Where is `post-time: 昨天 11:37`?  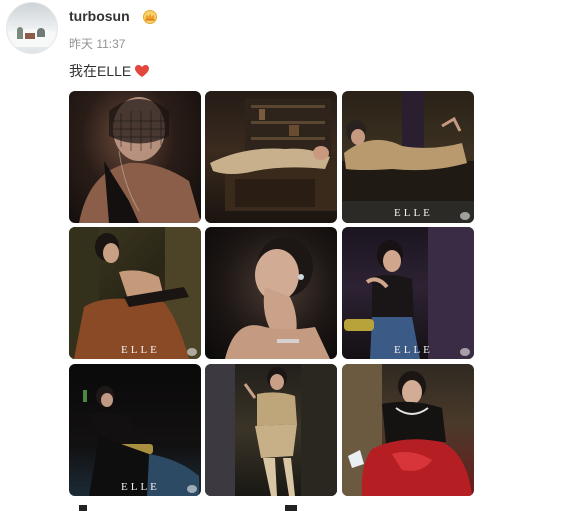
post-time: 昨天 11:37 is located at coordinates (97, 43).